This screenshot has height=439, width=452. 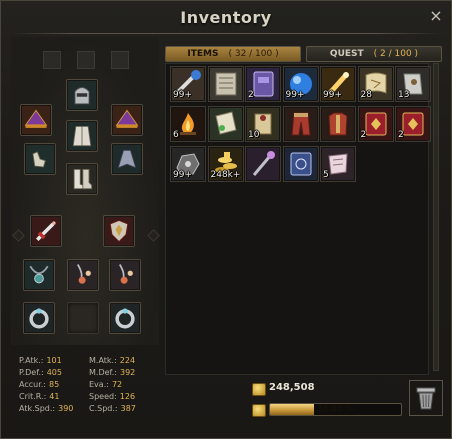 What do you see at coordinates (225, 175) in the screenshot?
I see `item-quantity: 248k+` at bounding box center [225, 175].